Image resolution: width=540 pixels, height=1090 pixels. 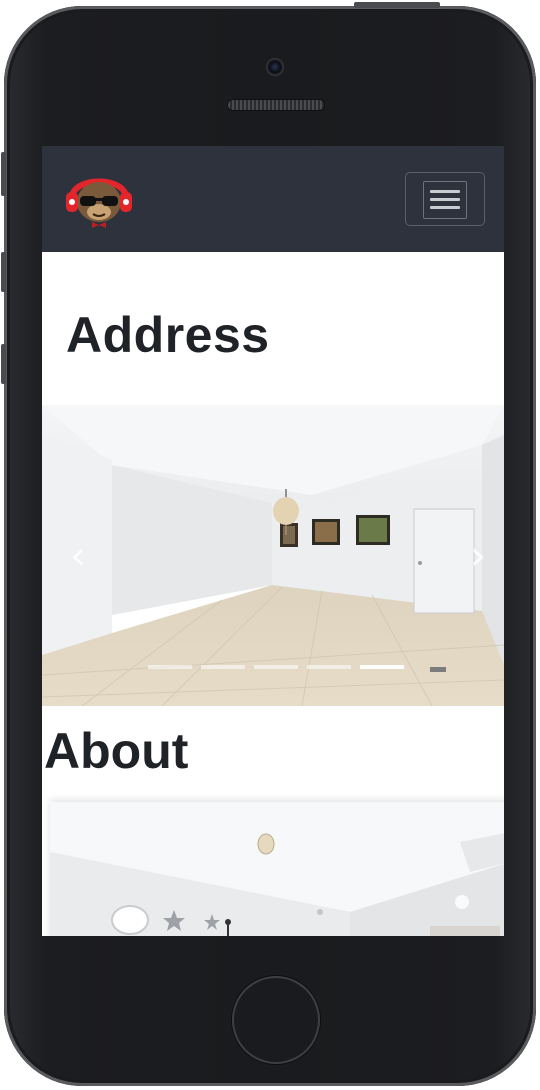 I want to click on chevron-right-icon: ›, so click(x=478, y=556).